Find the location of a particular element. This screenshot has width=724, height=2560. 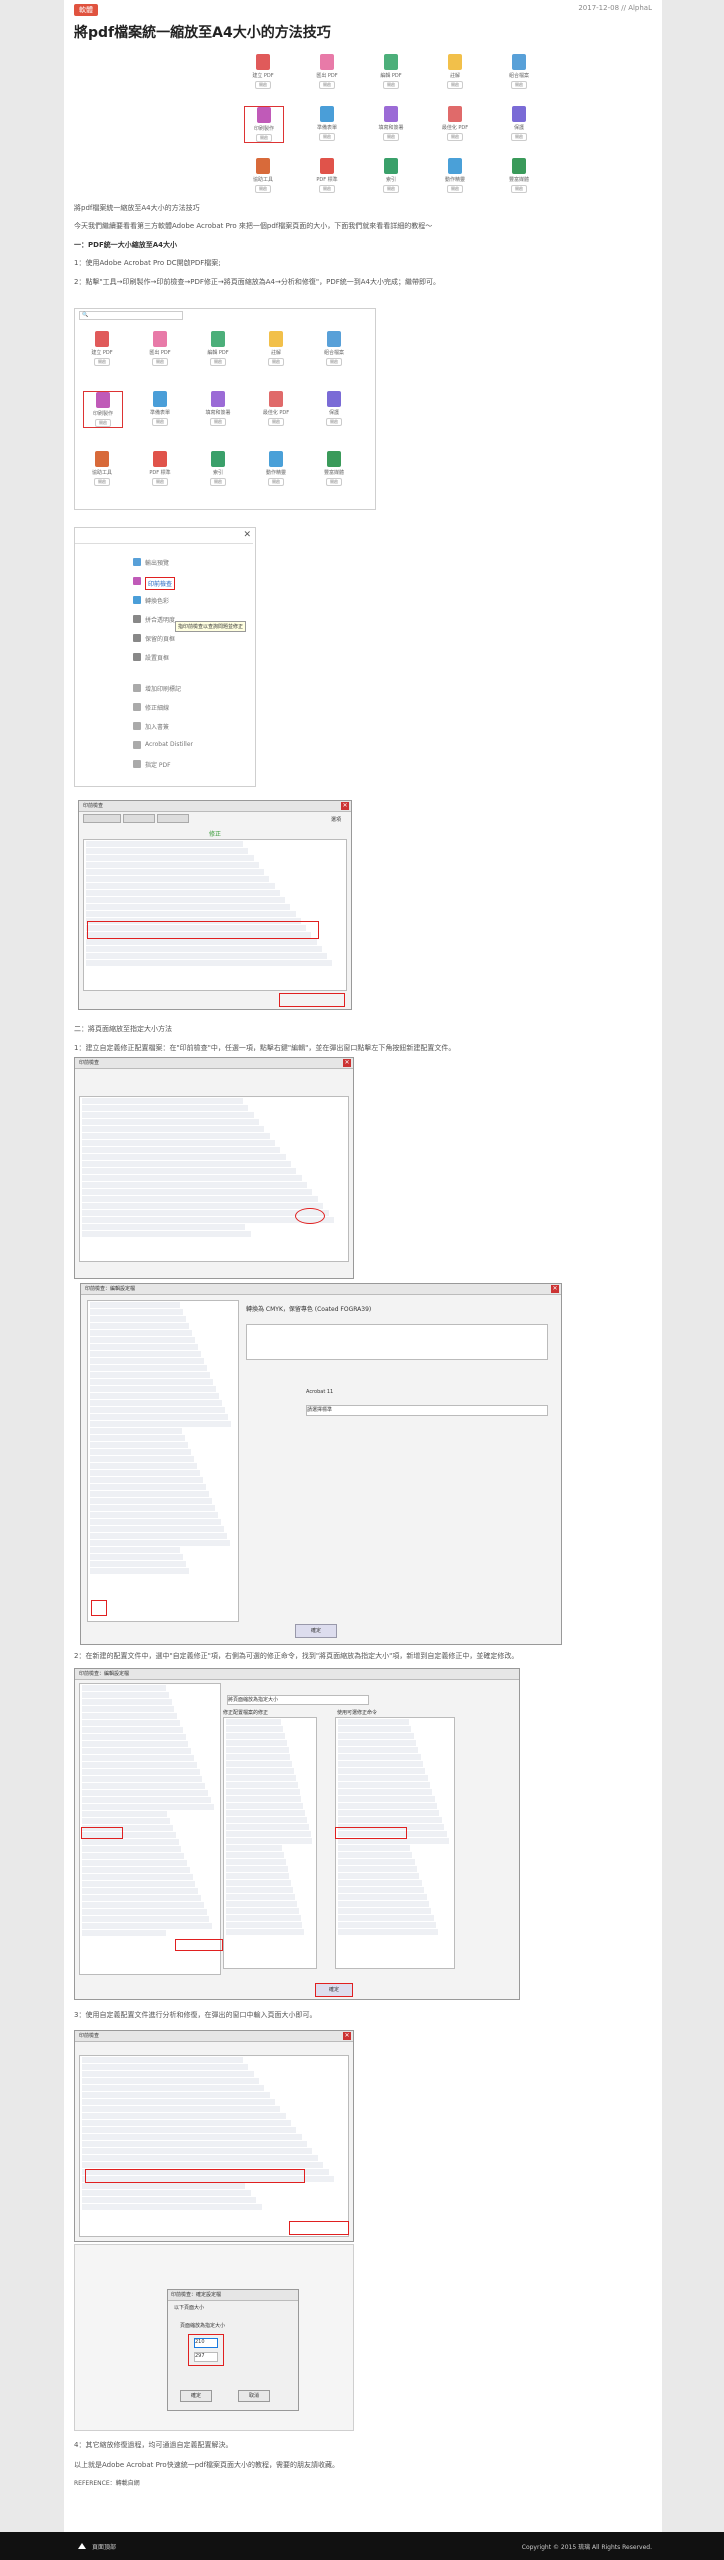

category-select: 請選擇標準 is located at coordinates (427, 1410).